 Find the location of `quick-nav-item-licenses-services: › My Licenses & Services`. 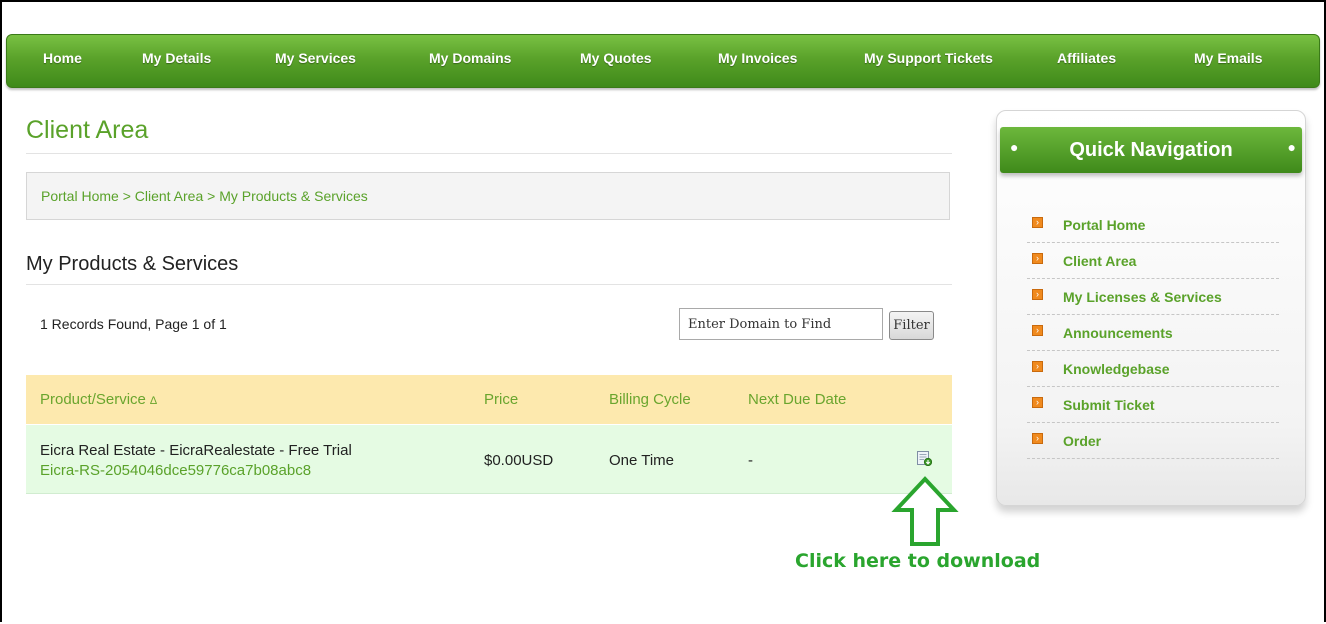

quick-nav-item-licenses-services: › My Licenses & Services is located at coordinates (1153, 297).